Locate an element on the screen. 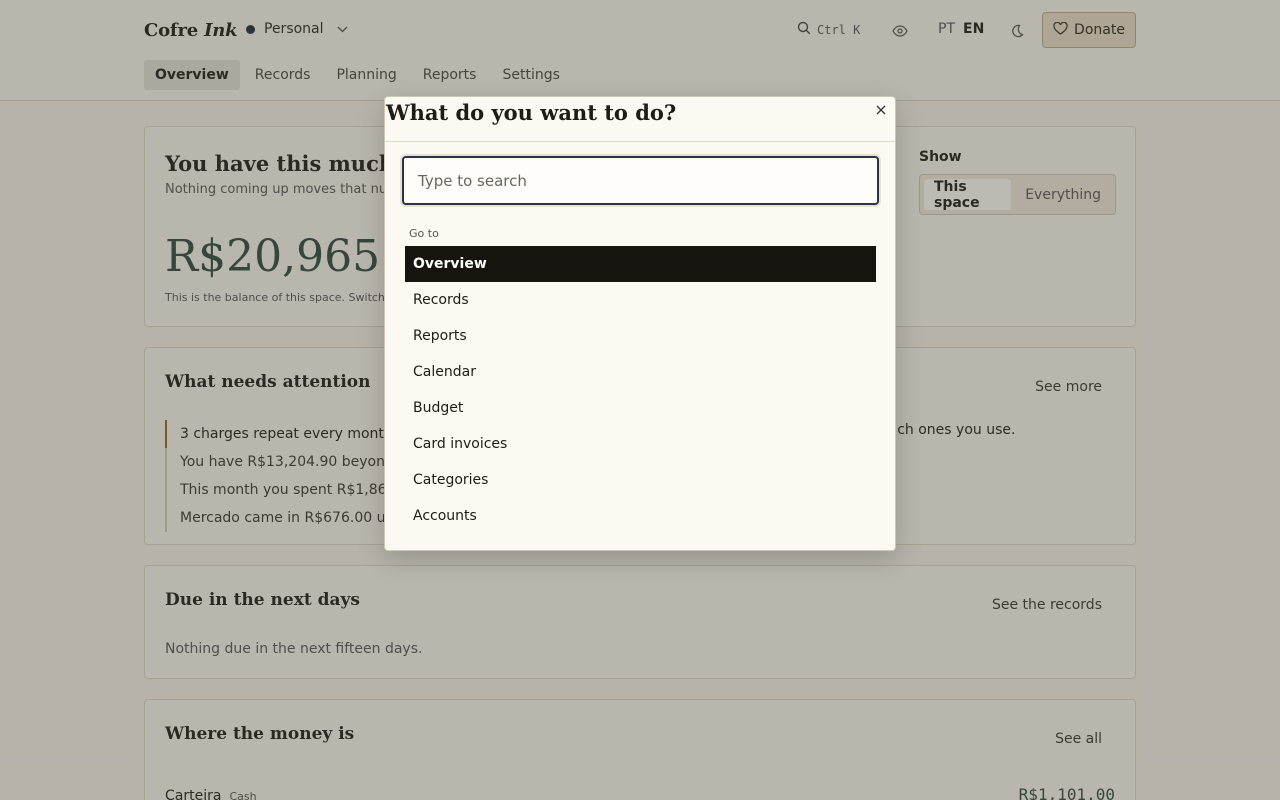  command-item-card-invoices: Card invoices is located at coordinates (640, 444).